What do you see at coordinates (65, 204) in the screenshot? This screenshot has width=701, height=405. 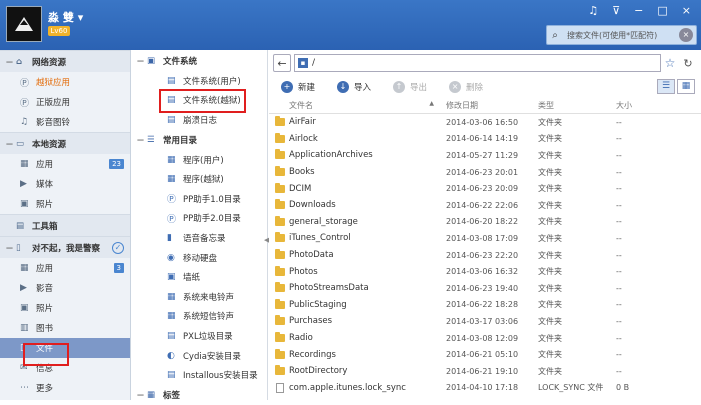 I see `sidebar-item-local-photos: ▣ 照片` at bounding box center [65, 204].